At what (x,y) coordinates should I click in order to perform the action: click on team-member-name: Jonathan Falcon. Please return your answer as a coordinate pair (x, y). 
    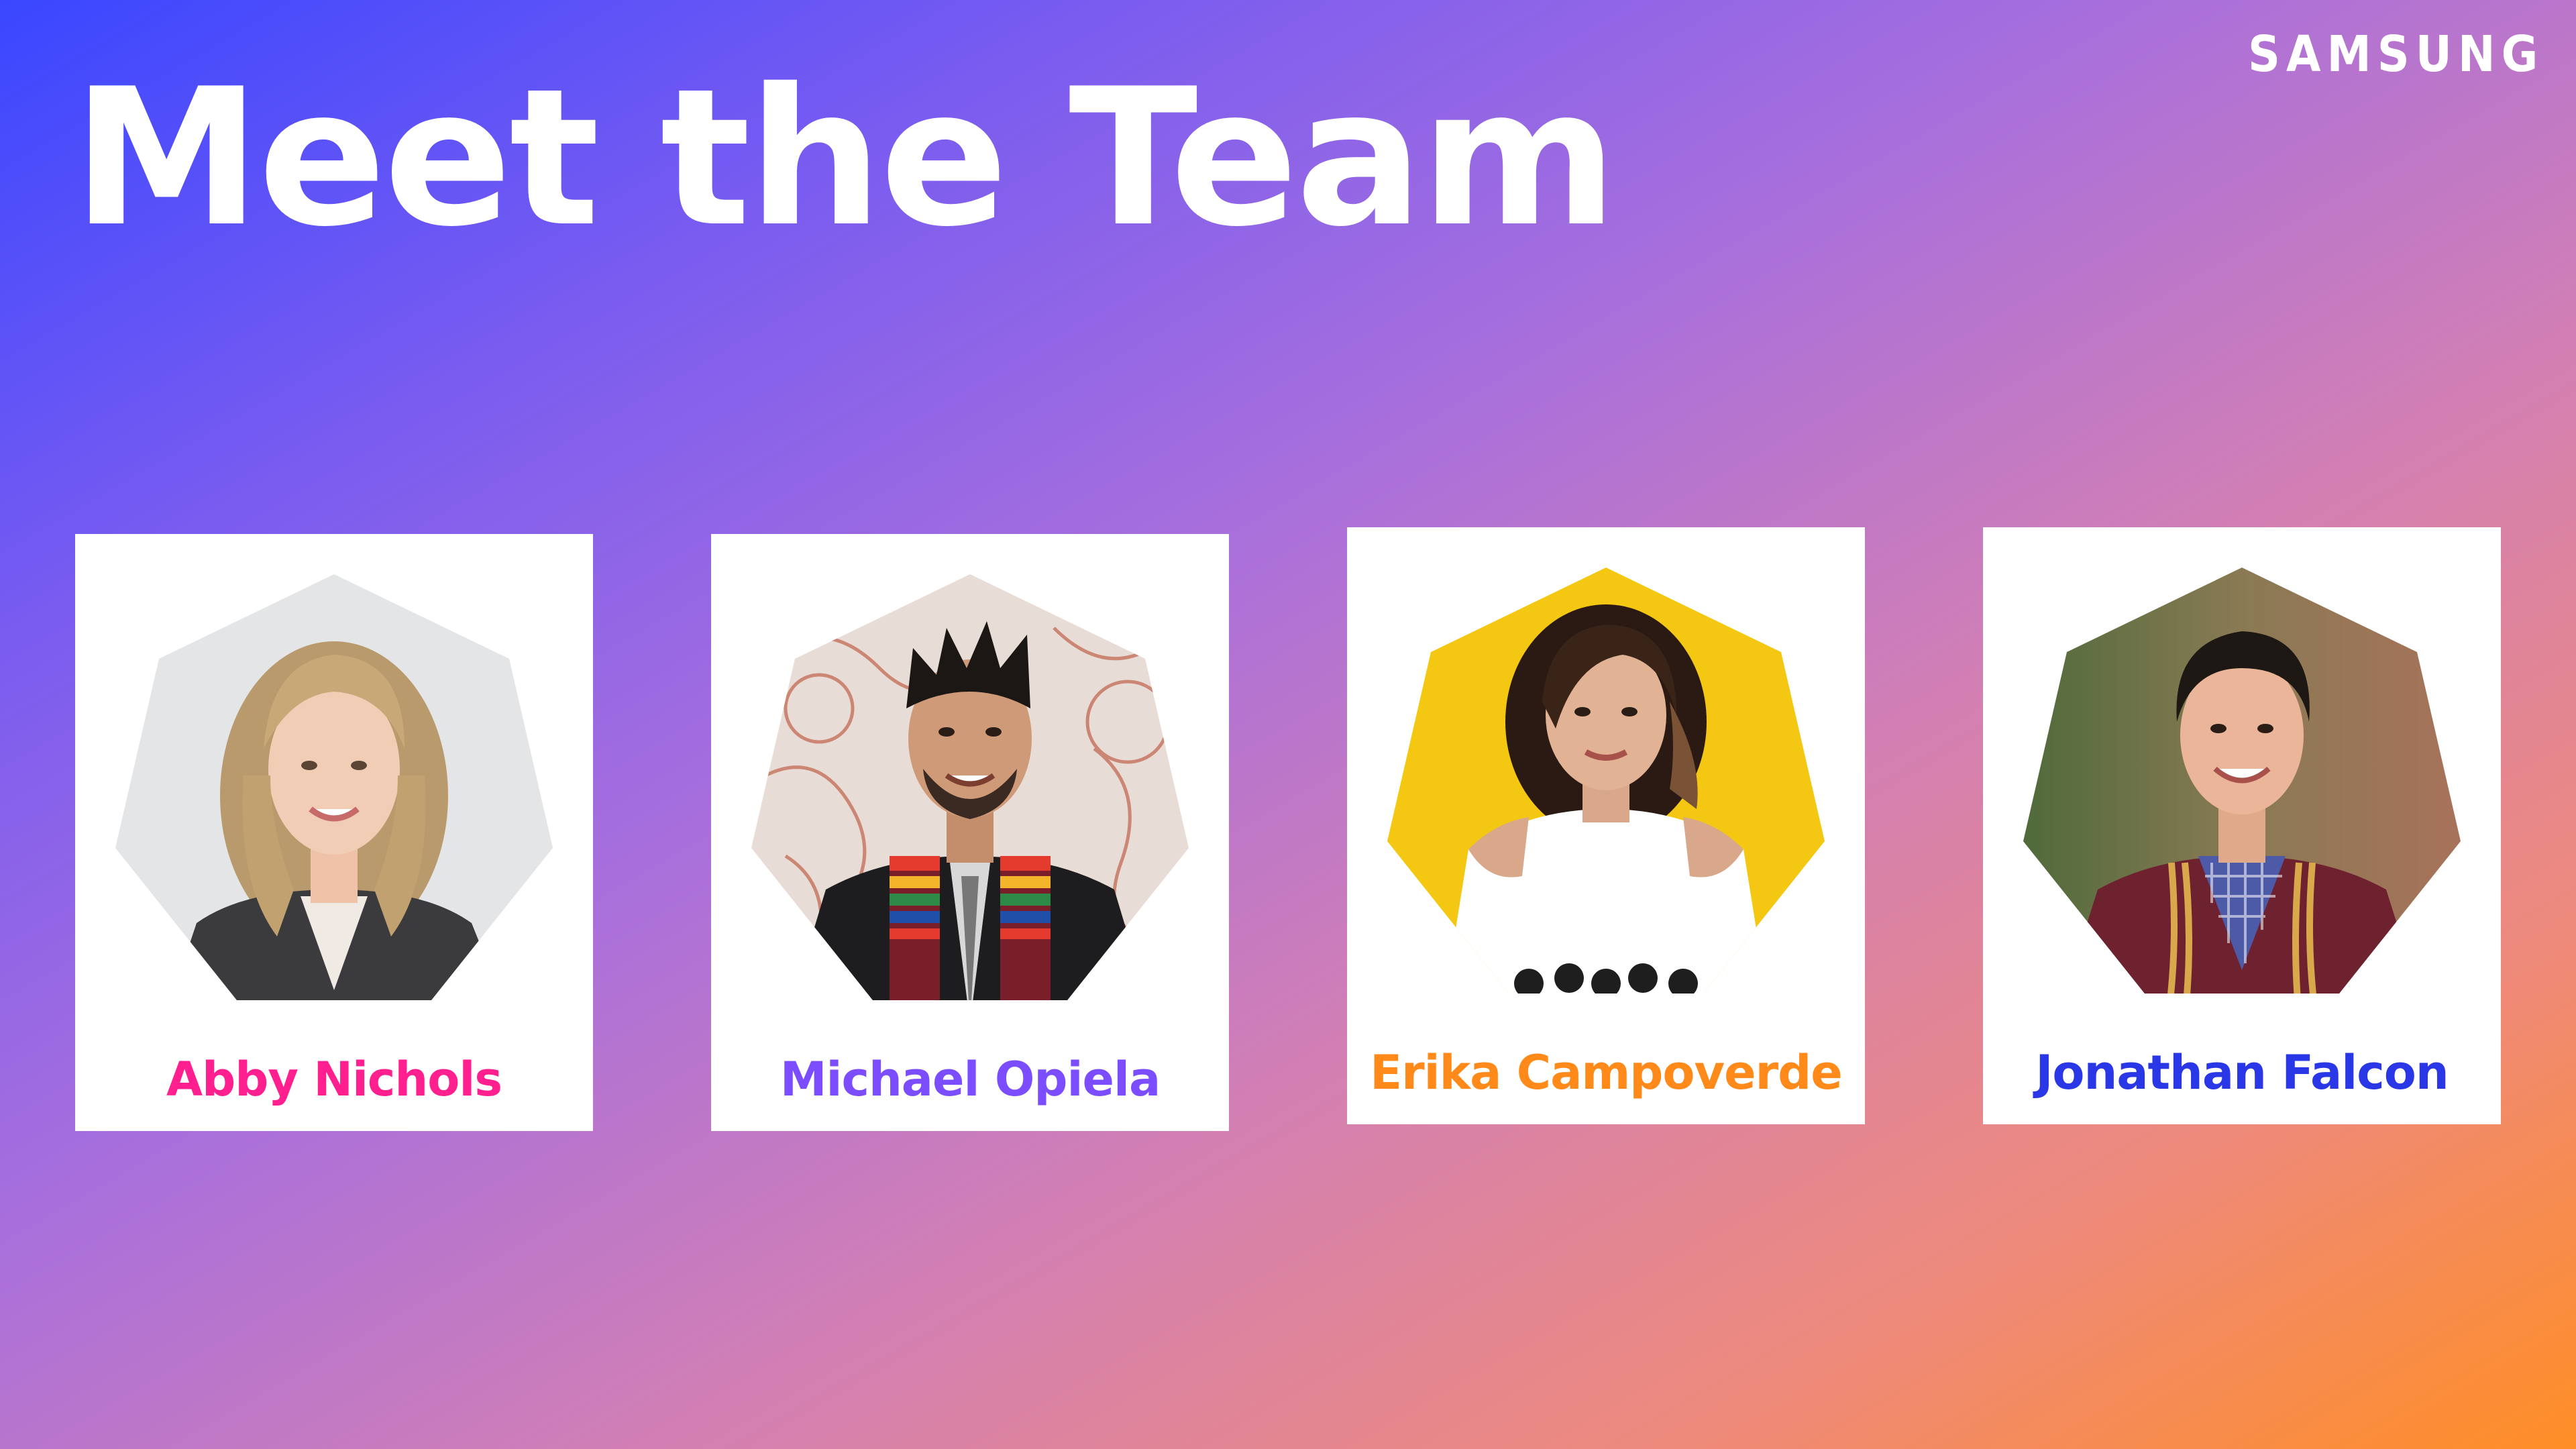
    Looking at the image, I should click on (2242, 1072).